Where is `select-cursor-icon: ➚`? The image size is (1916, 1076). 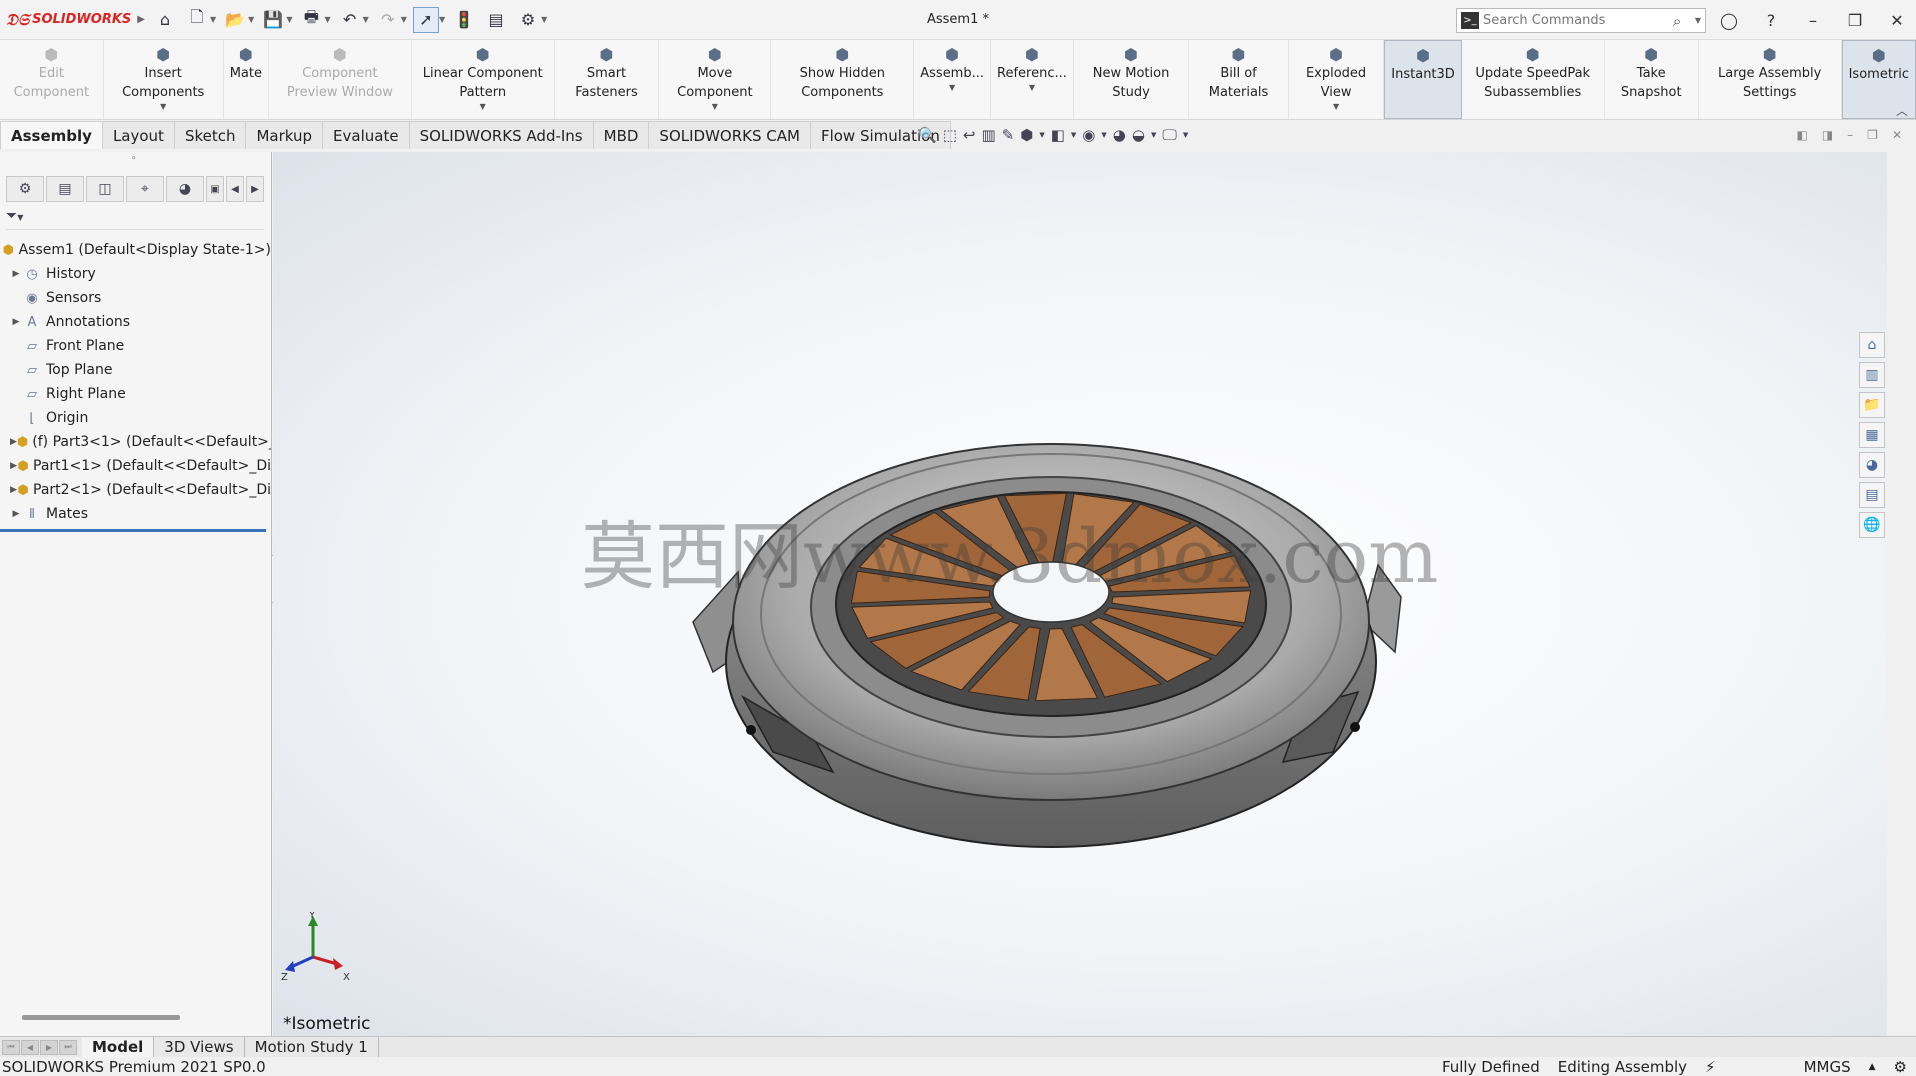
select-cursor-icon: ➚ is located at coordinates (425, 19).